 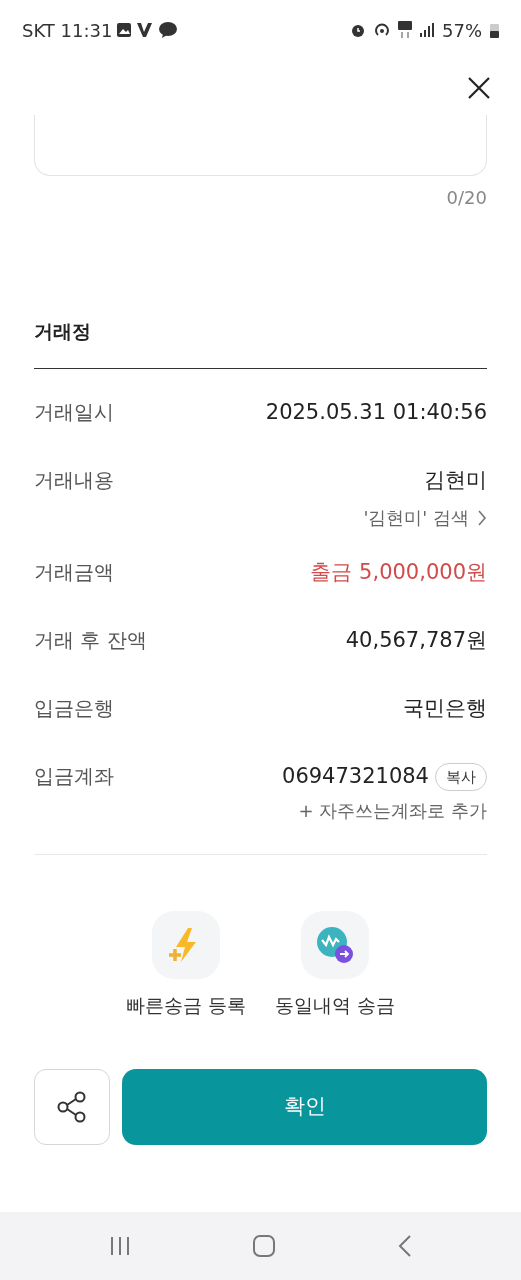 What do you see at coordinates (62, 331) in the screenshot?
I see `section-title: 거래정` at bounding box center [62, 331].